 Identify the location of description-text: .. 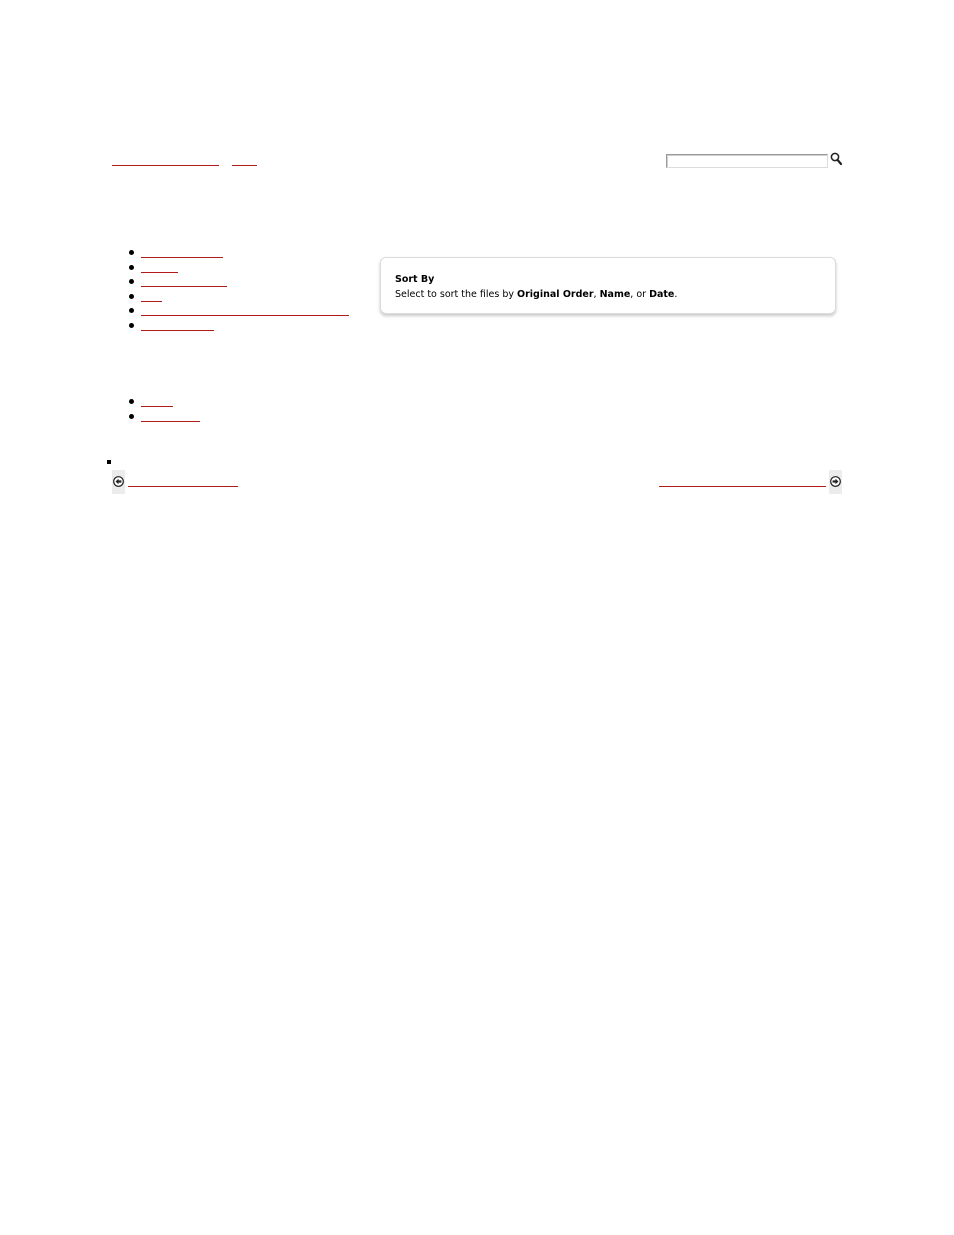
(676, 294).